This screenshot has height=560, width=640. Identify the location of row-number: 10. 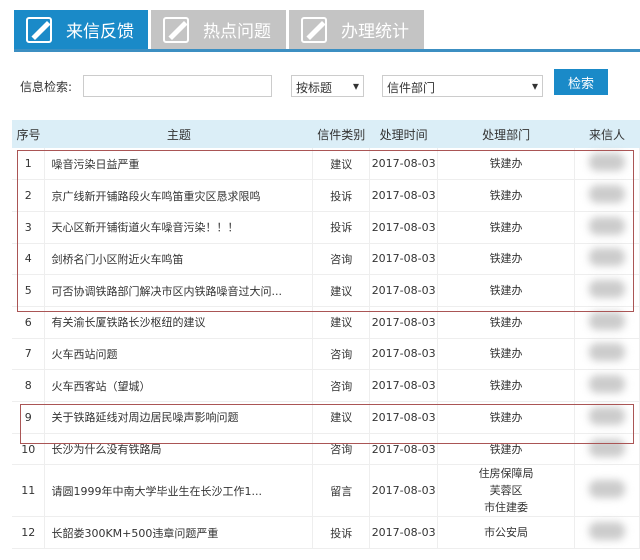
(29, 449).